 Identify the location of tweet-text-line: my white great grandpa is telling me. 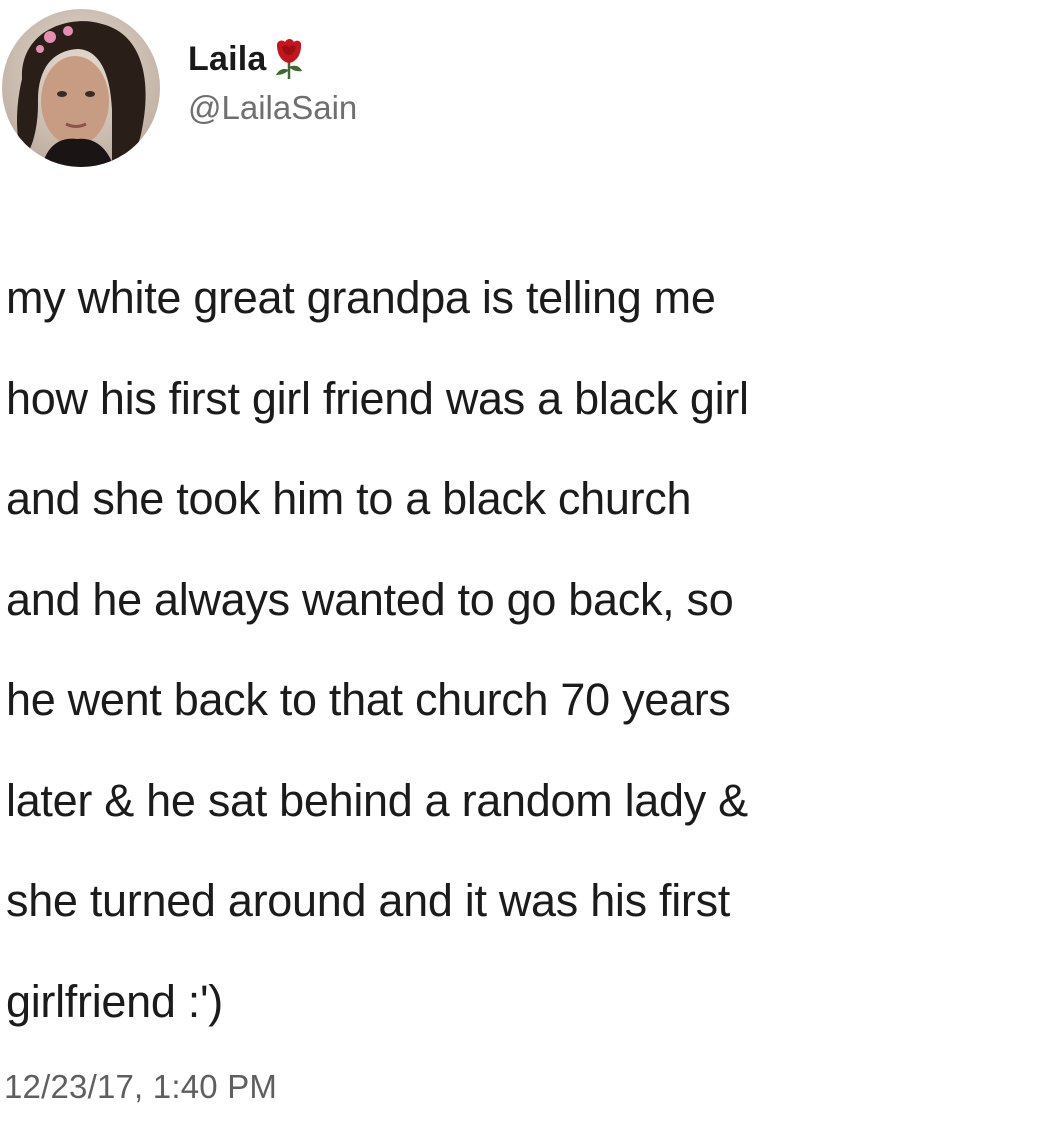
(361, 297).